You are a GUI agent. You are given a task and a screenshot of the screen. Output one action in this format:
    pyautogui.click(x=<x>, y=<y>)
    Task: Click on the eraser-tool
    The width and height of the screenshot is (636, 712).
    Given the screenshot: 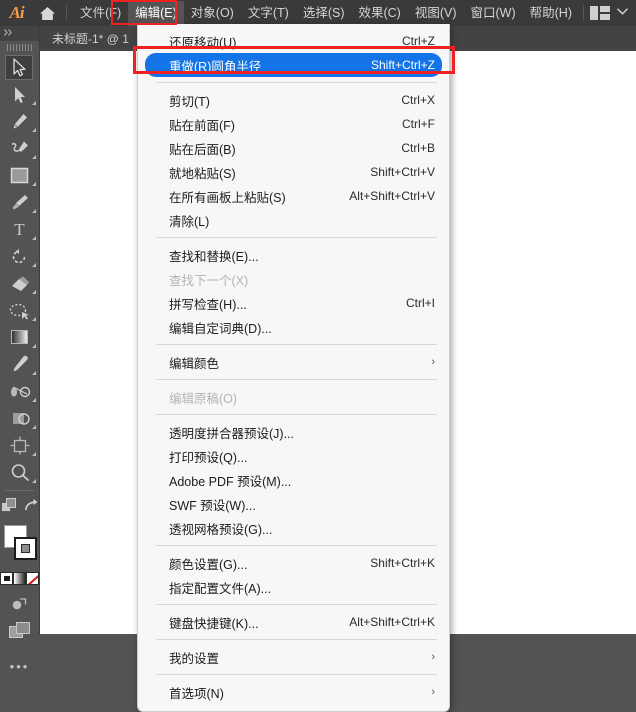 What is the action you would take?
    pyautogui.click(x=19, y=283)
    